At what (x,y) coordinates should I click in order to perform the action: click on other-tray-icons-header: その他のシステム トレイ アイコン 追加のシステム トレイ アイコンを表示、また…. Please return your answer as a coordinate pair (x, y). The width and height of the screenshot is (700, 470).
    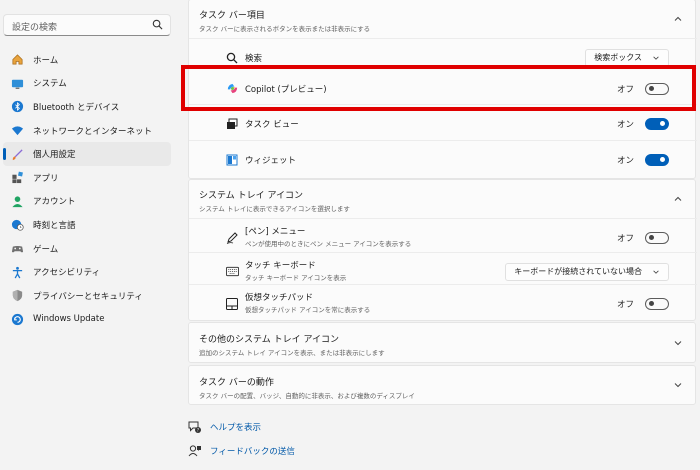
    Looking at the image, I should click on (442, 344).